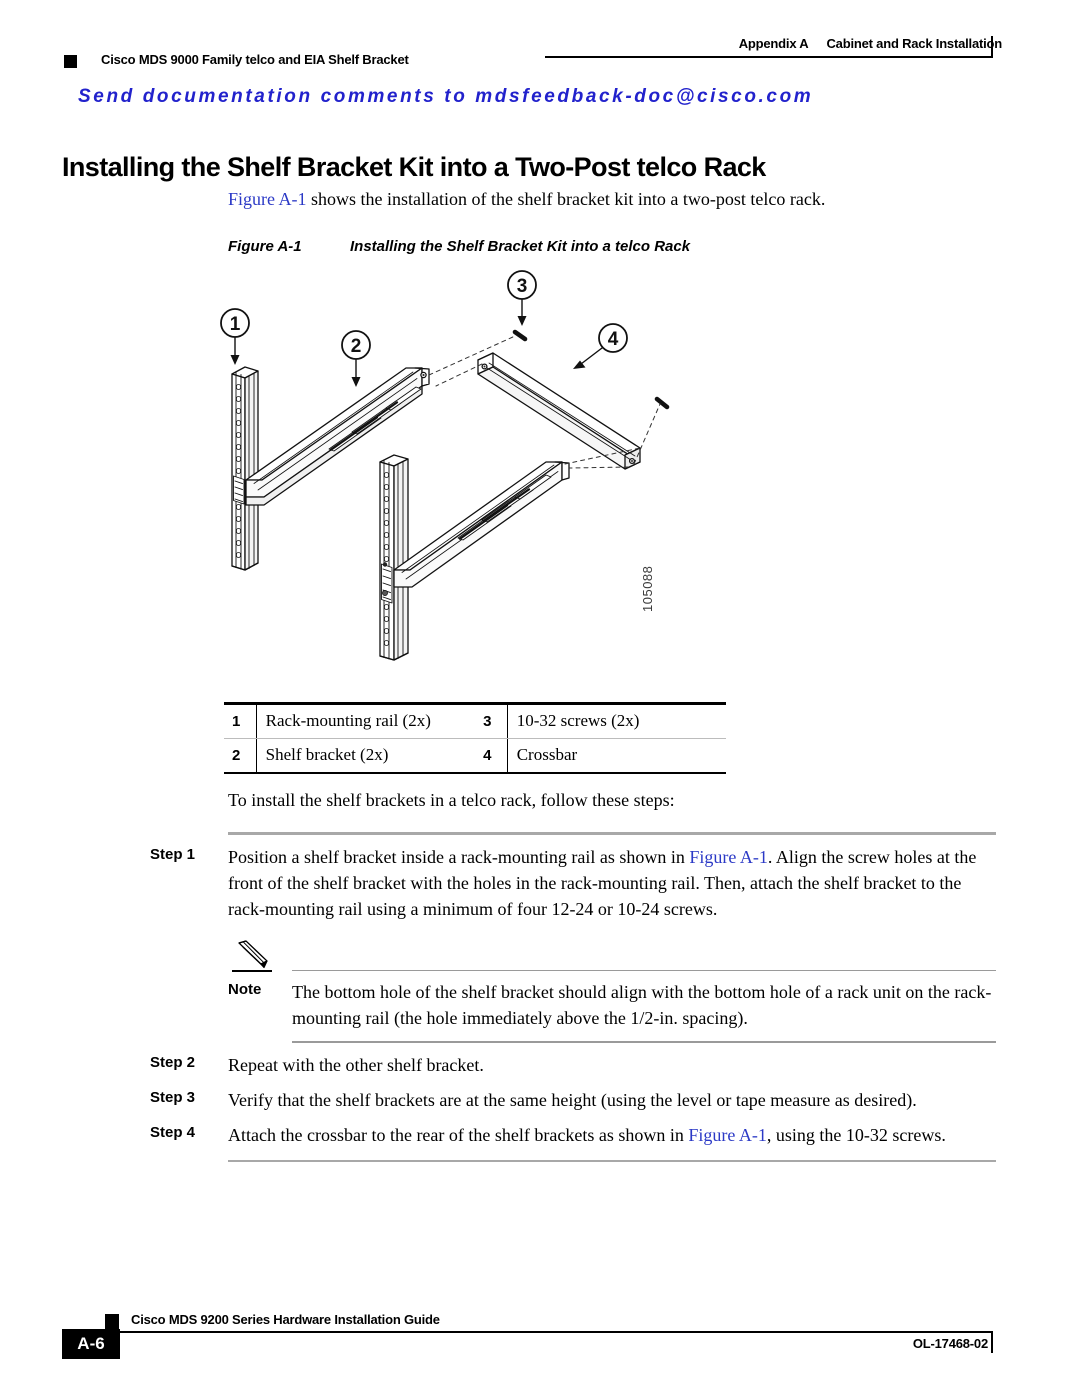 This screenshot has height=1397, width=1080. Describe the element at coordinates (356, 1064) in the screenshot. I see `step-text-pre: Repeat with the other shelf bracket.` at that location.